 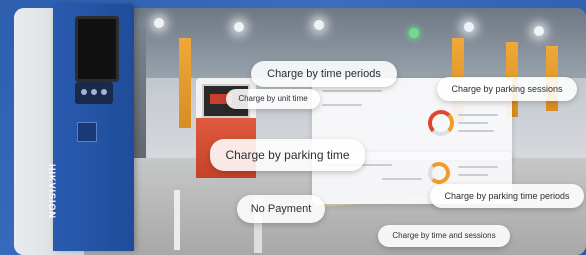 I want to click on chip-charge-by-parking-time: Charge by parking time, so click(x=287, y=155).